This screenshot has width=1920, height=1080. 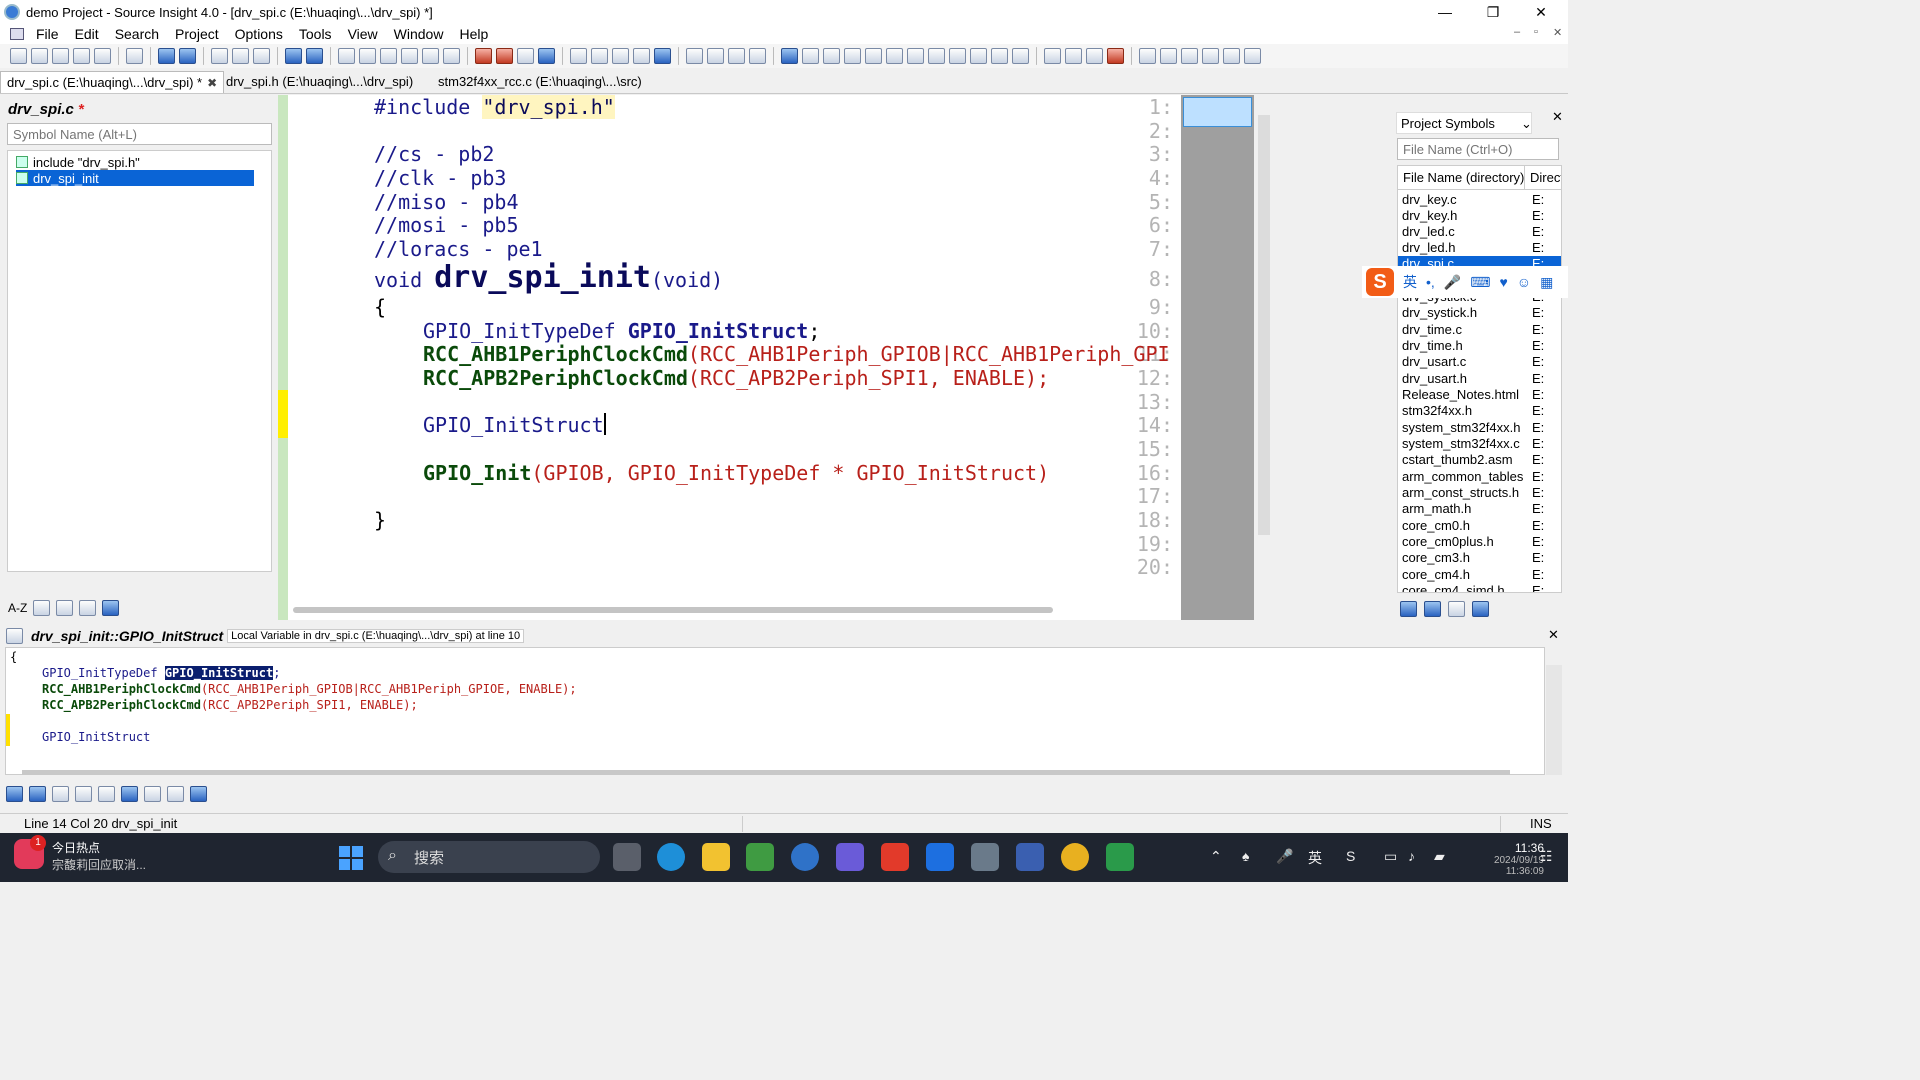 I want to click on snippet-icon, so click(x=915, y=56).